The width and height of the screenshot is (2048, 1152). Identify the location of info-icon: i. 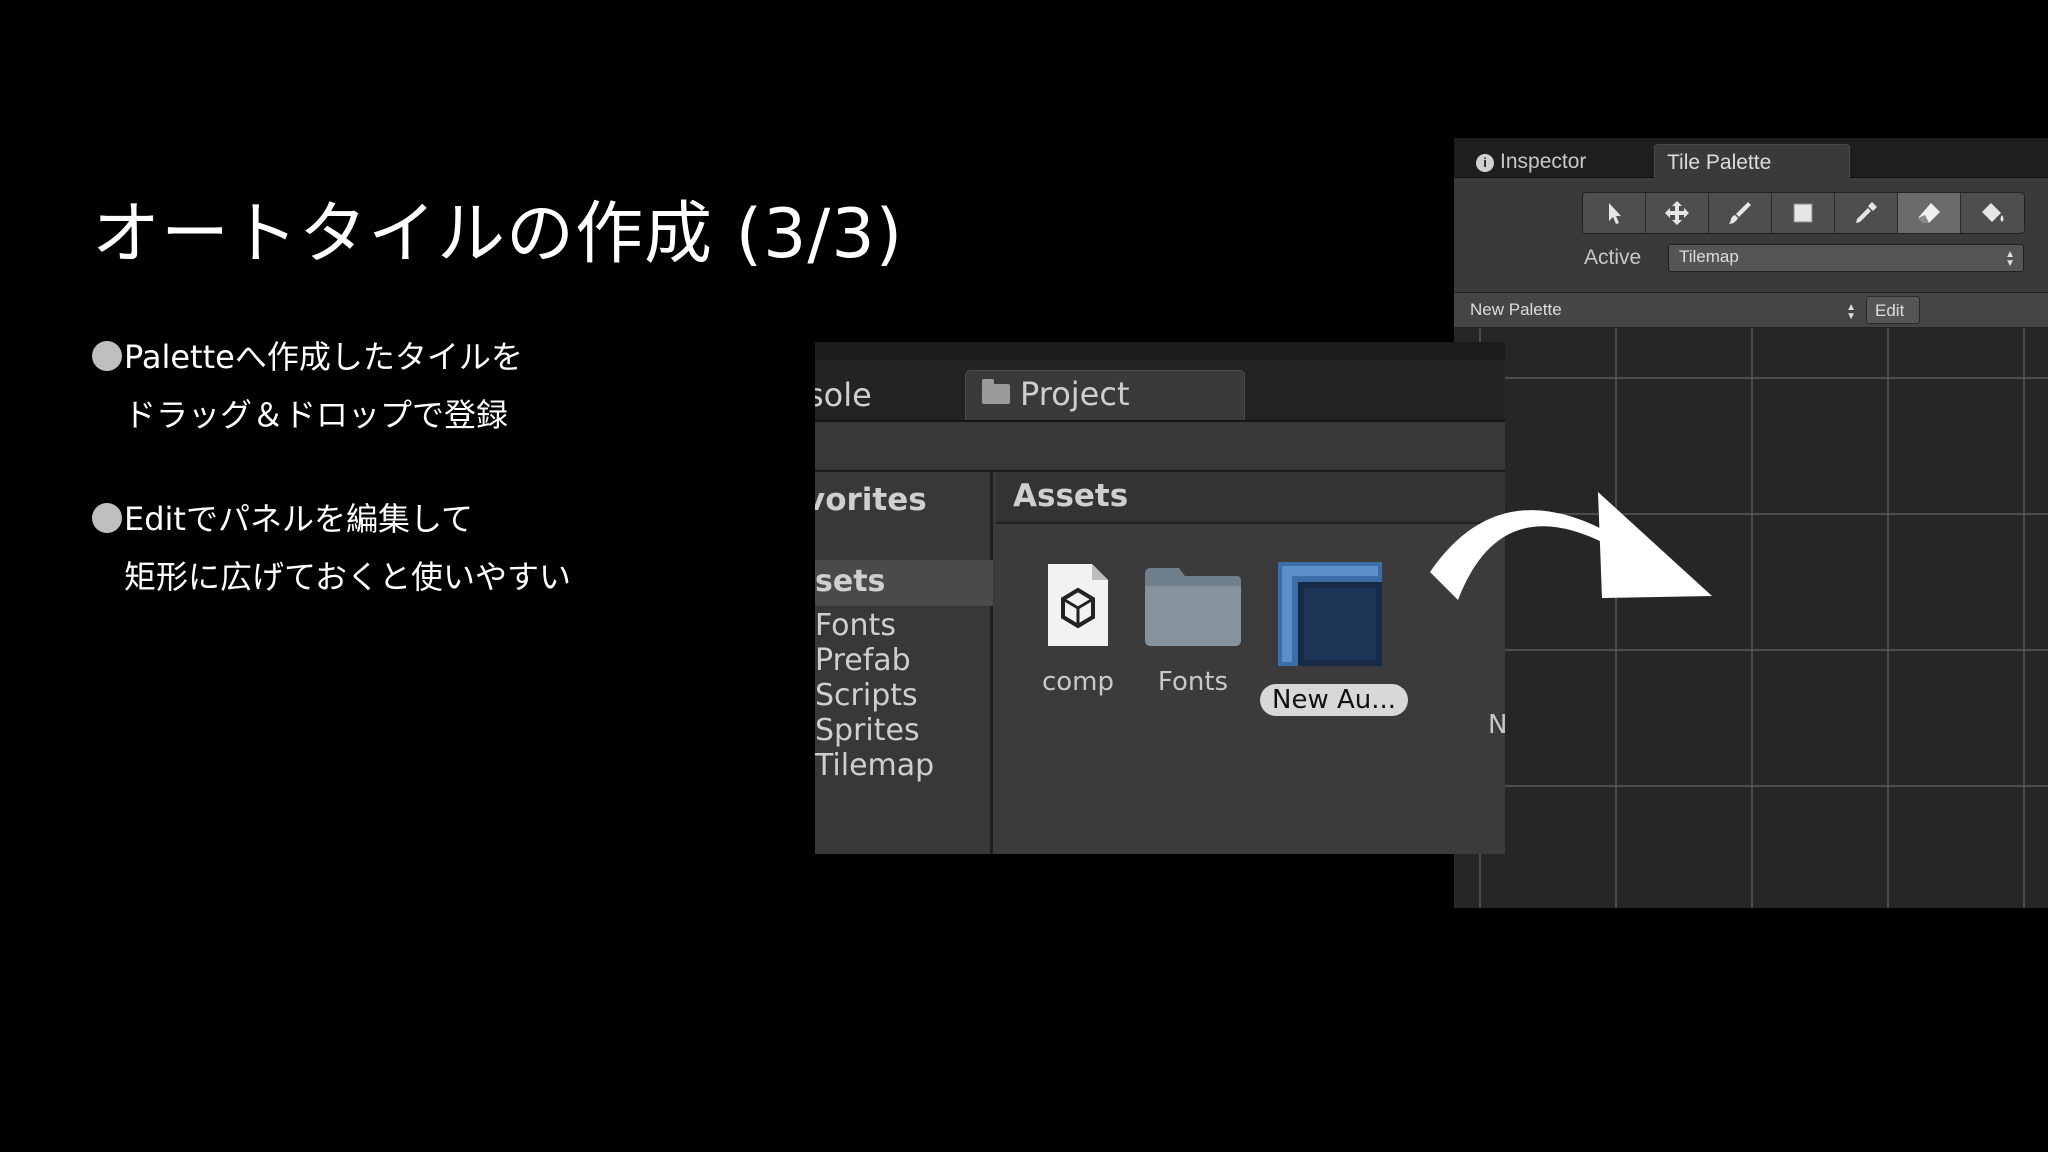
(1485, 163).